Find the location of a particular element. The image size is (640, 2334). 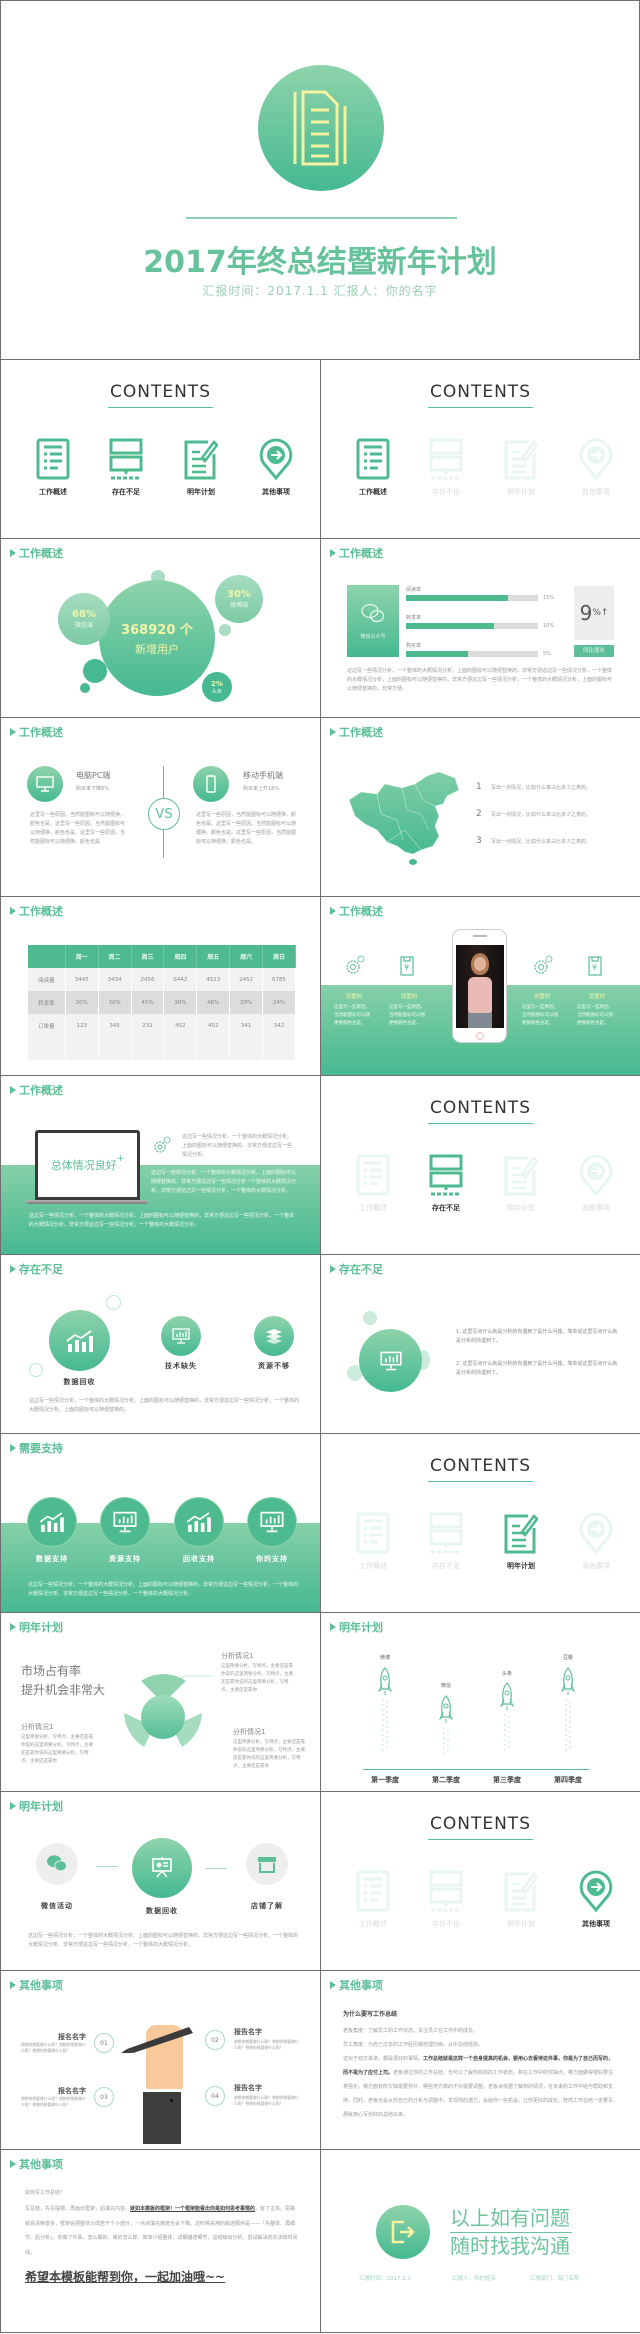

plan-rockets-slide: 明年计划 微博 第一季度 微信 第二季度 头条 第三季度 豆瓣 第四季度 is located at coordinates (480, 1702).